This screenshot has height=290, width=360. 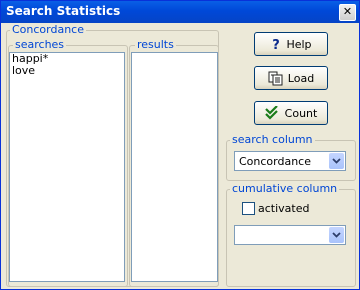 What do you see at coordinates (299, 44) in the screenshot?
I see `help-button-label: Help` at bounding box center [299, 44].